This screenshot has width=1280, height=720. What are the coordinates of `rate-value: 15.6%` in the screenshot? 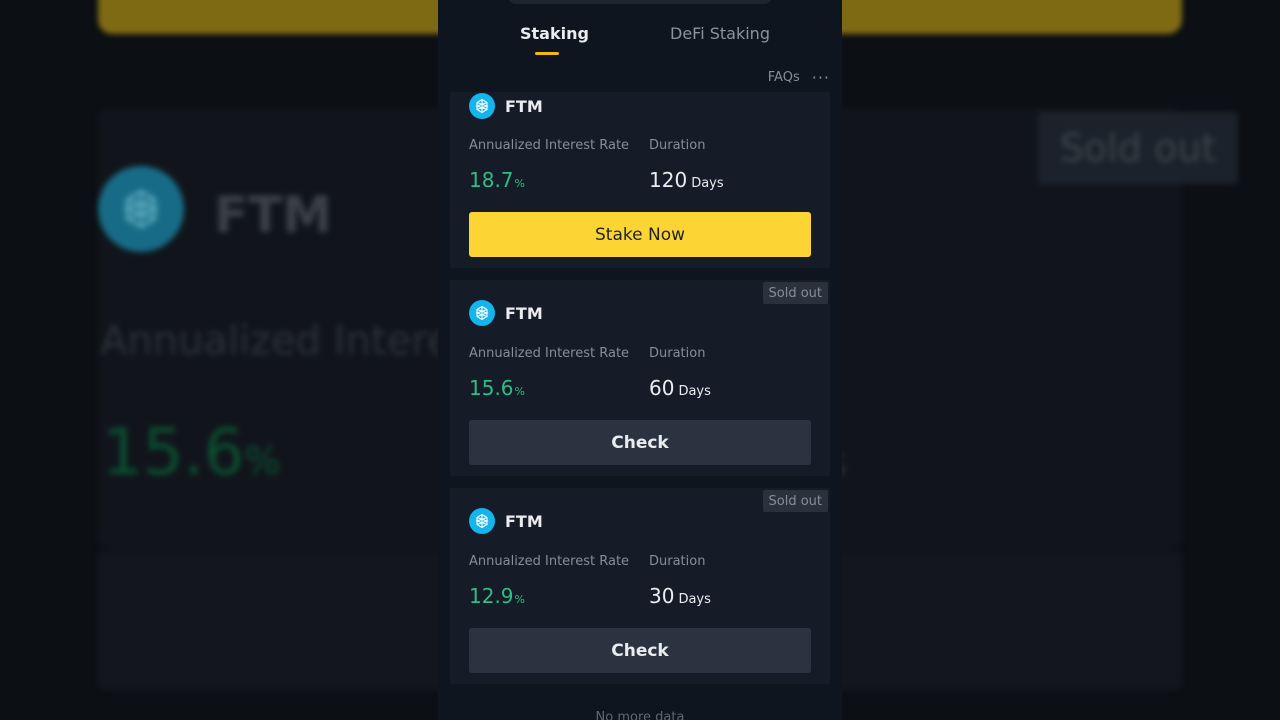 It's located at (497, 388).